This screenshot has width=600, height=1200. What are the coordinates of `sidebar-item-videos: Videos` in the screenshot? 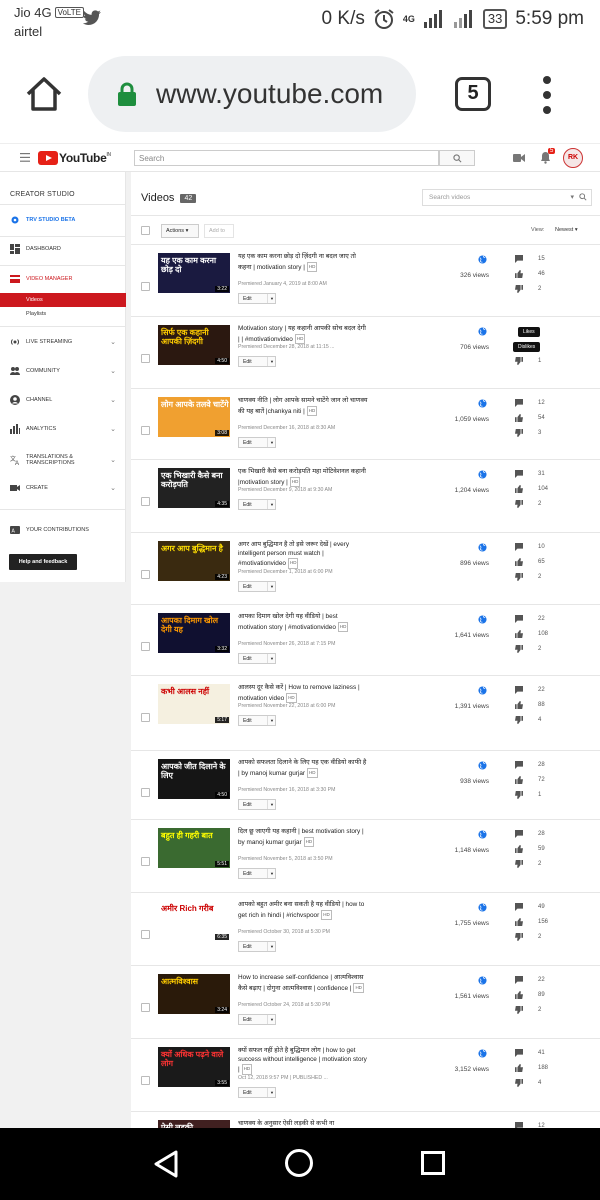 It's located at (63, 300).